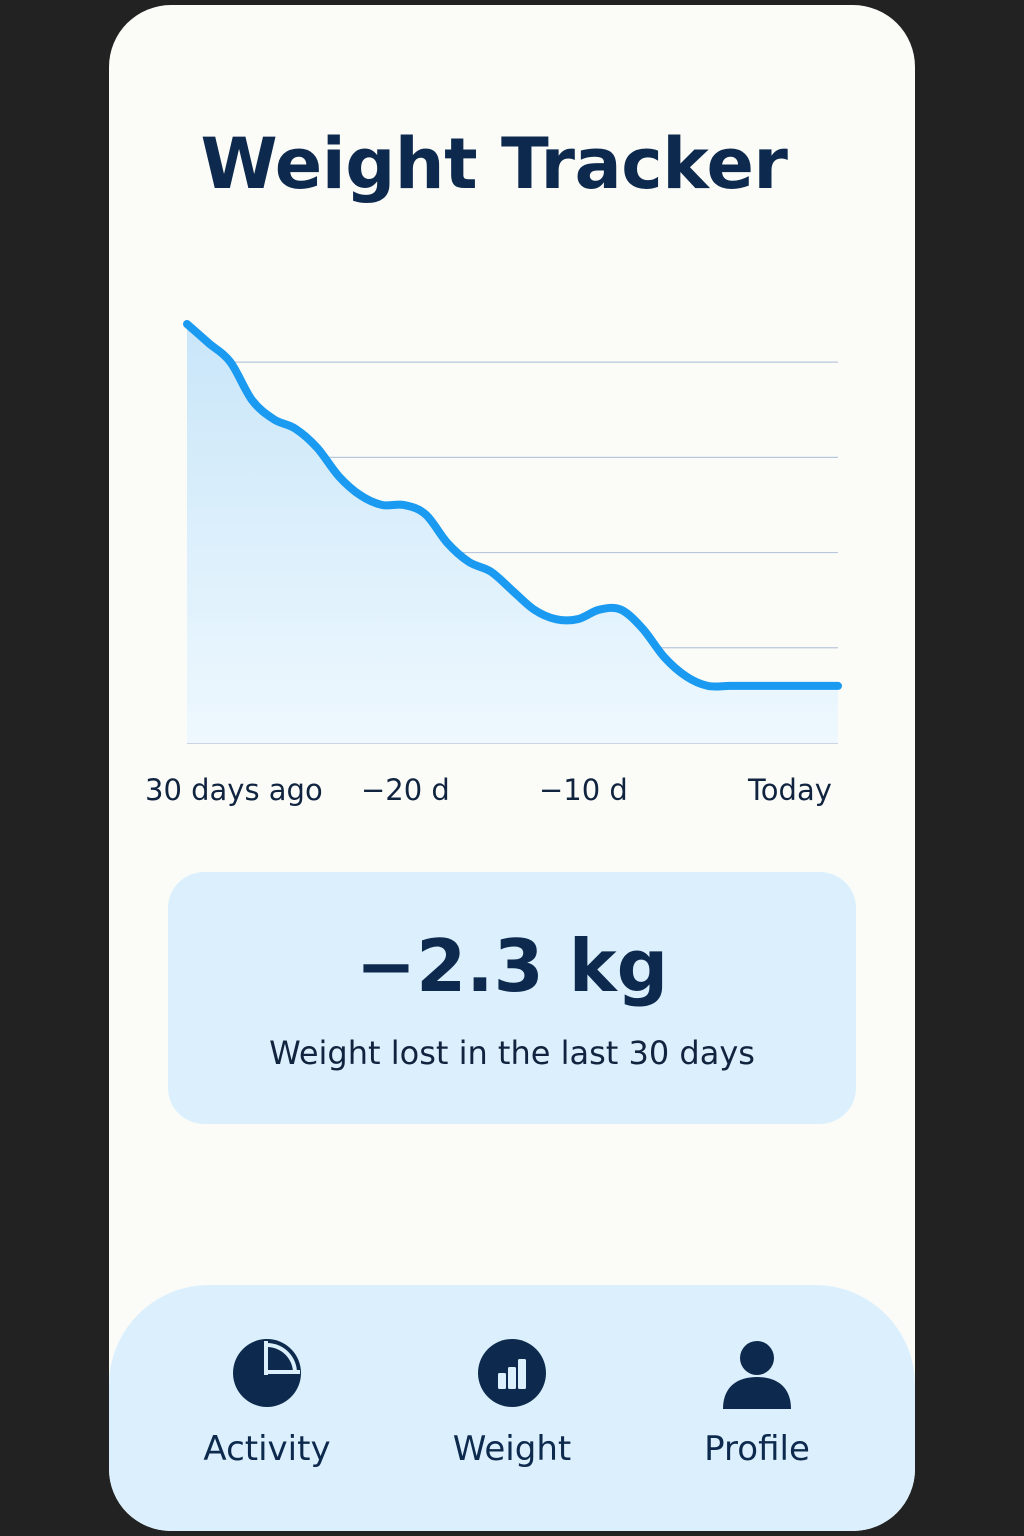 The width and height of the screenshot is (1024, 1536). Describe the element at coordinates (643, 629) in the screenshot. I see `chart-point-day--9` at that location.